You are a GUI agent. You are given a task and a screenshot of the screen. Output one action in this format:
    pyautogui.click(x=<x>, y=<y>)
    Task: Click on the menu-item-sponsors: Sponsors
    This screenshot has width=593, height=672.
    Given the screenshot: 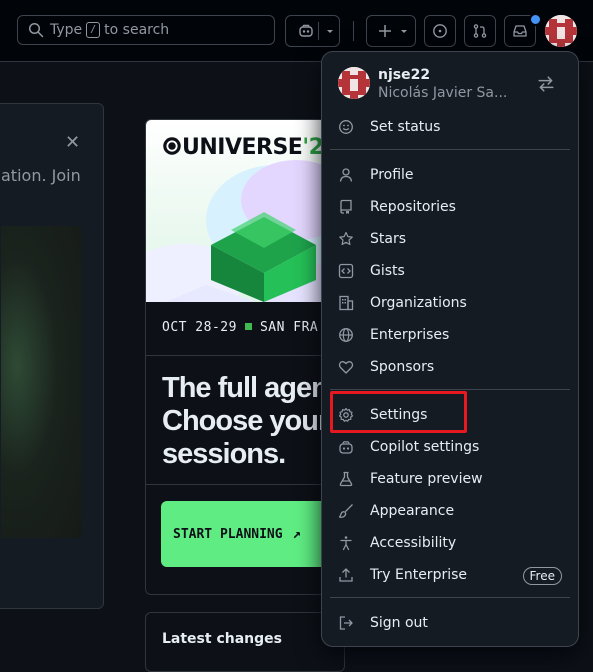 What is the action you would take?
    pyautogui.click(x=450, y=367)
    